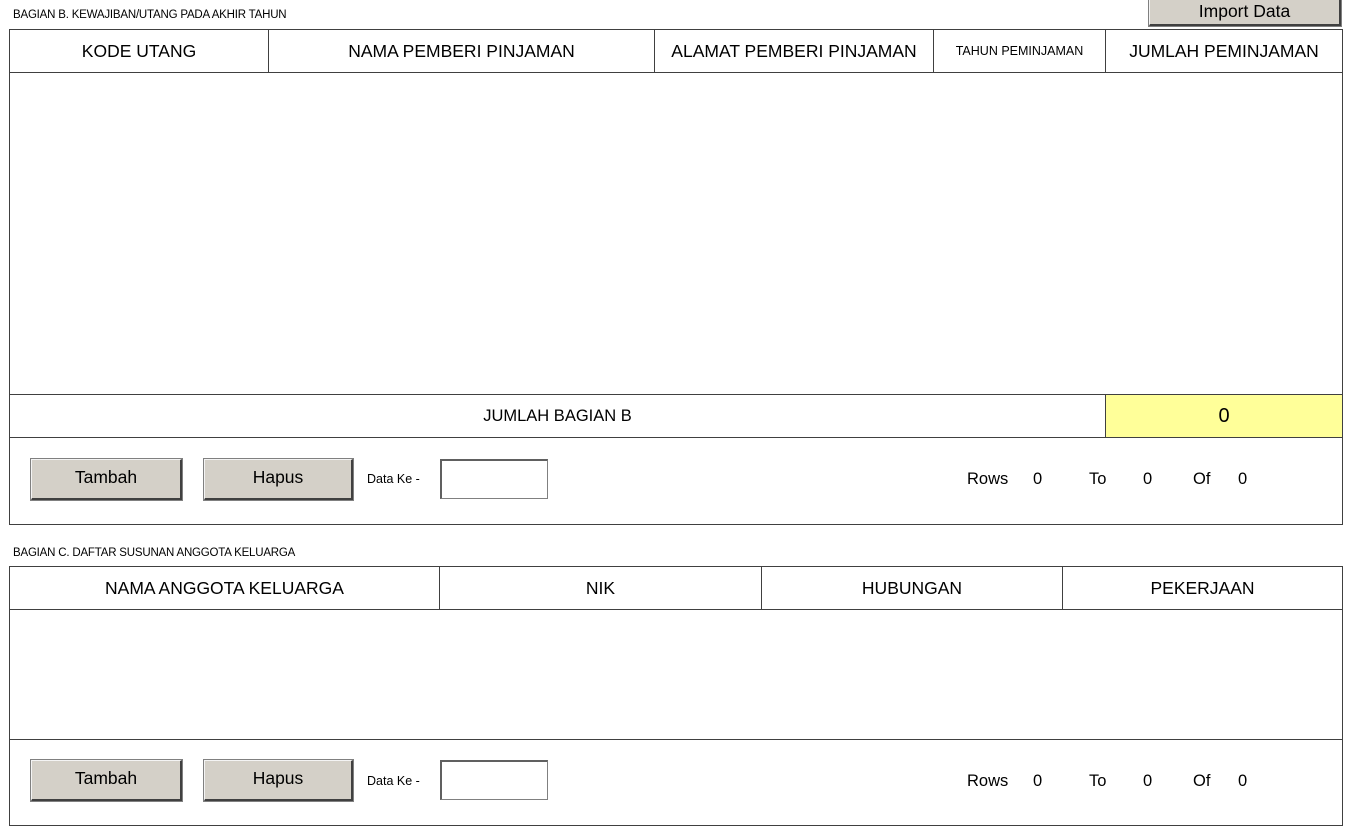  I want to click on col-nama-pemberi-pinjaman: NAMA PEMBERI PINJAMAN, so click(461, 50).